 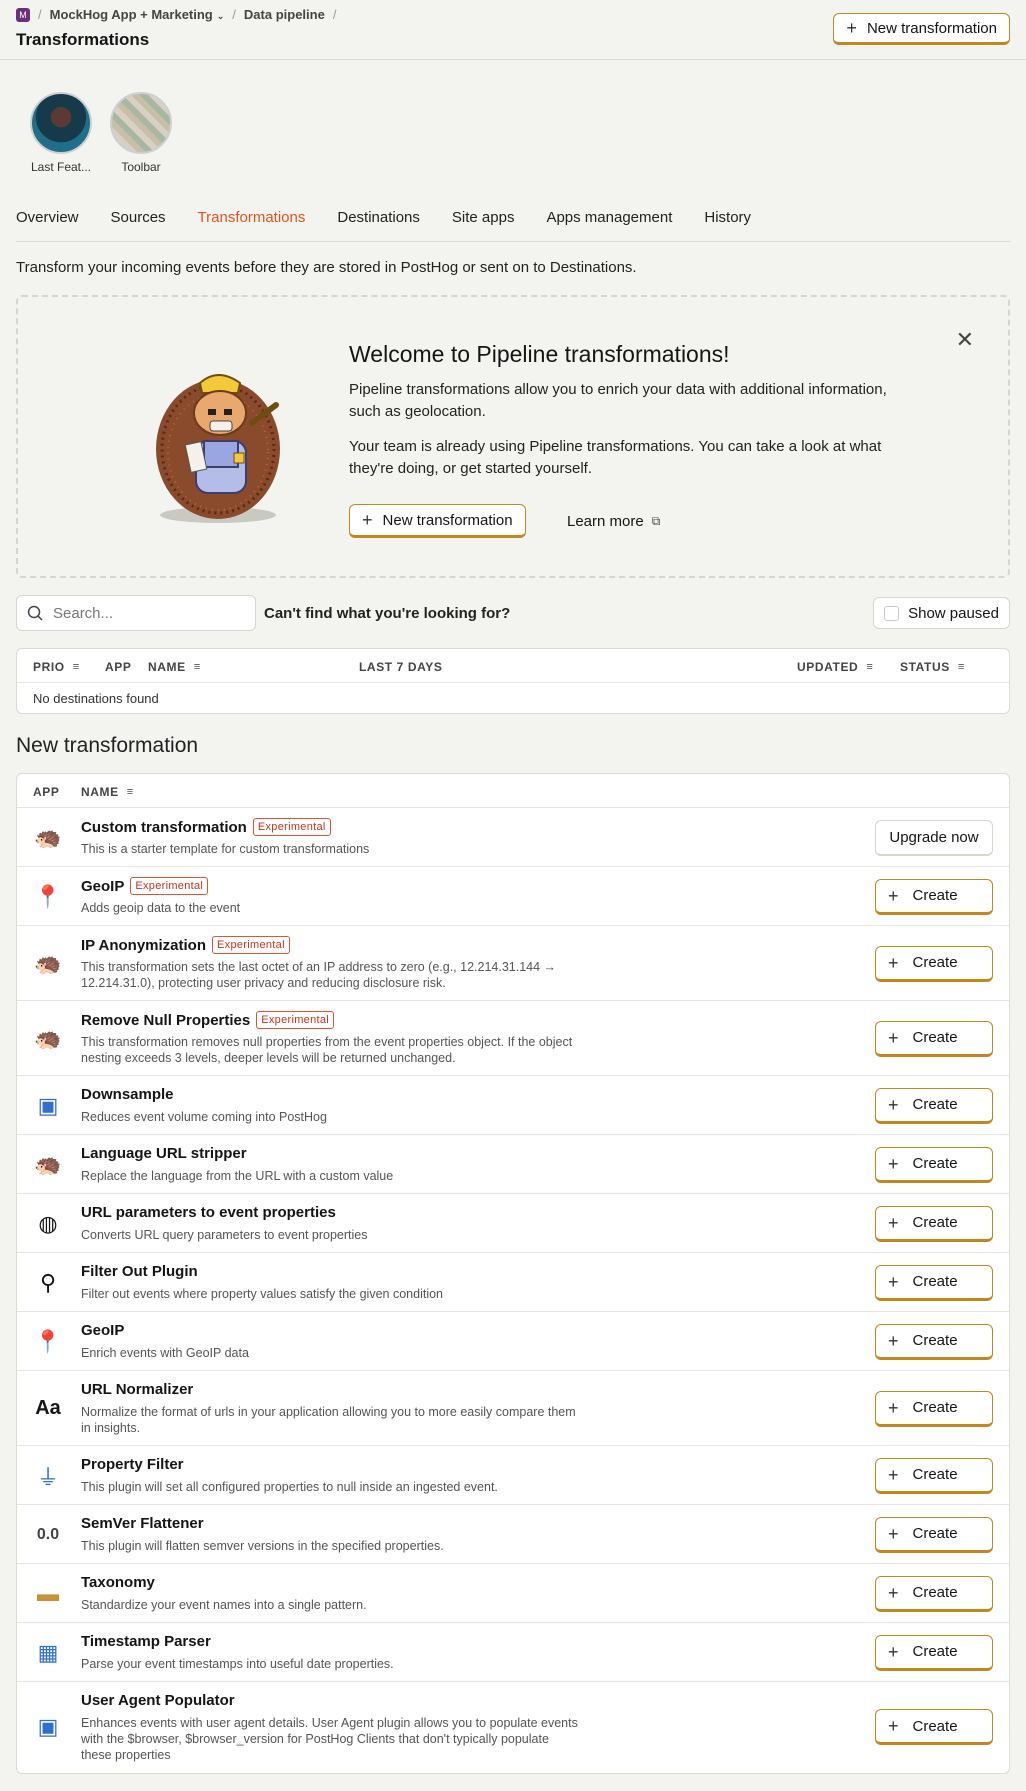 What do you see at coordinates (166, 1020) in the screenshot?
I see `template-name: Remove Null Properties` at bounding box center [166, 1020].